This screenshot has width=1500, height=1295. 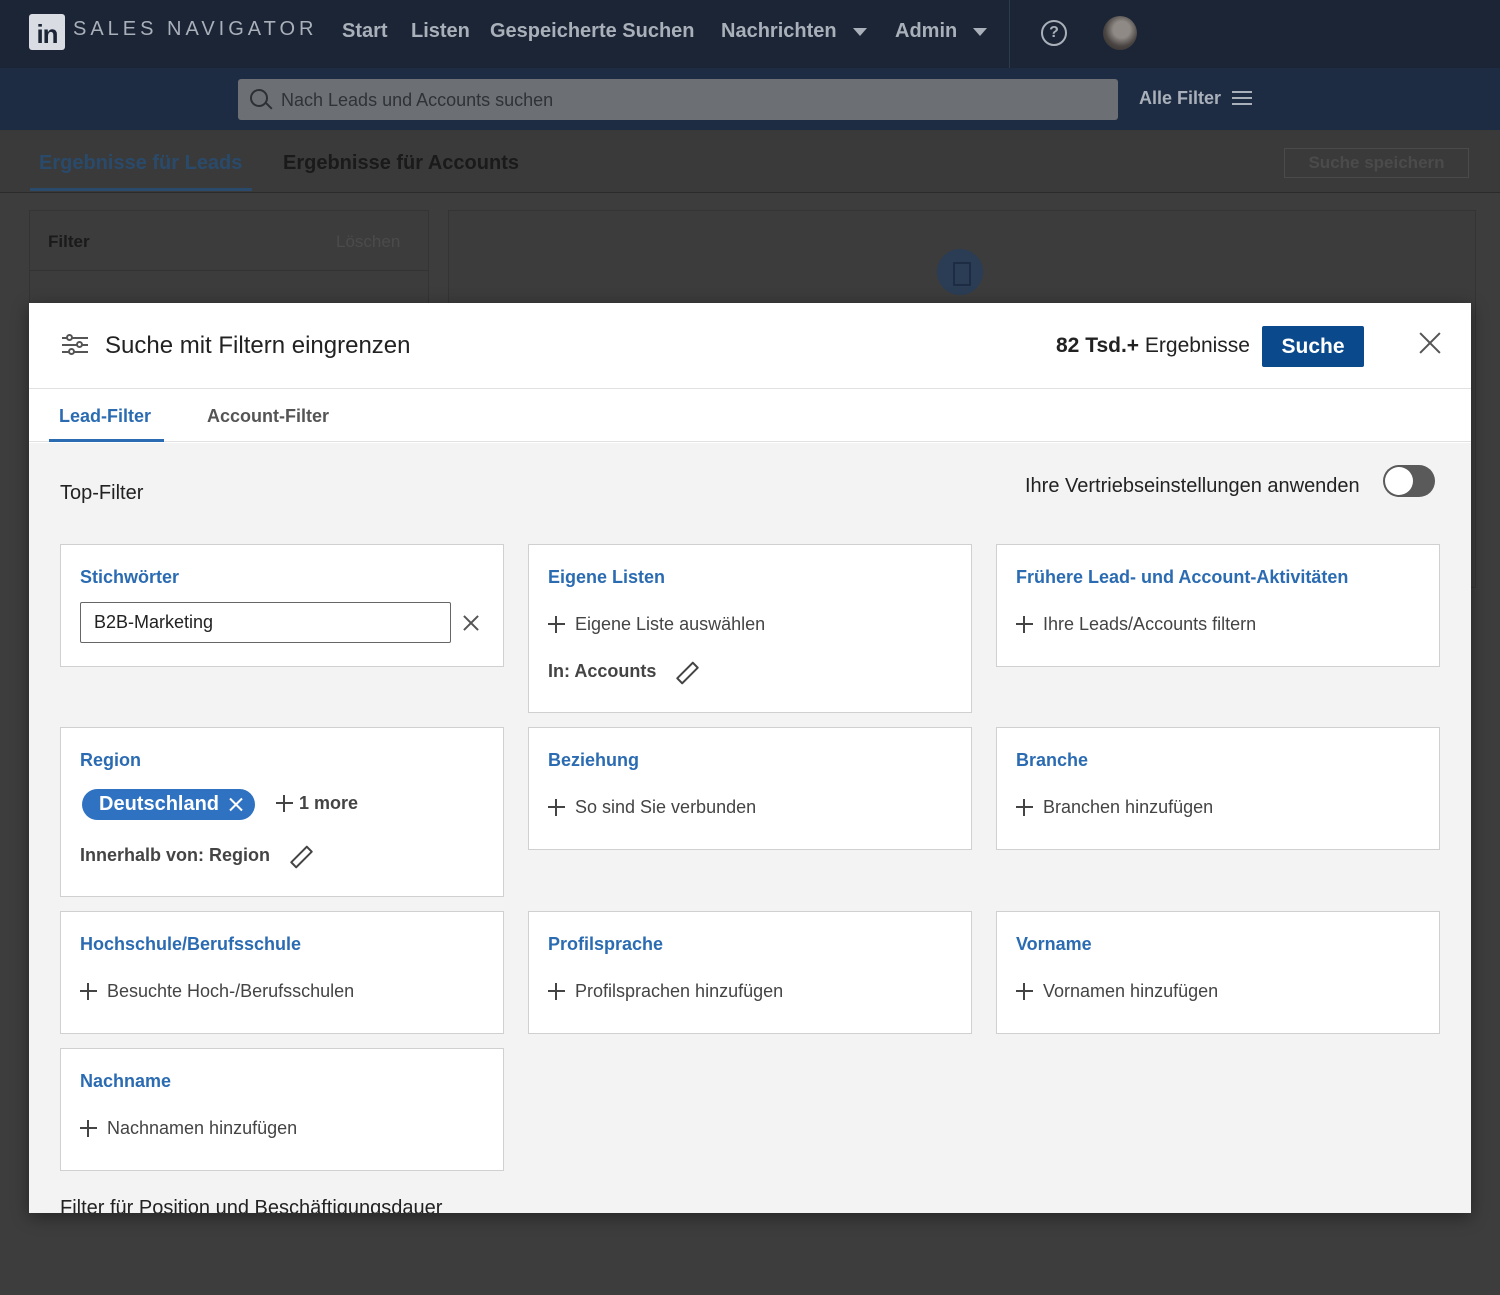 What do you see at coordinates (140, 163) in the screenshot?
I see `tab-lead-results: Ergebnisse für Leads` at bounding box center [140, 163].